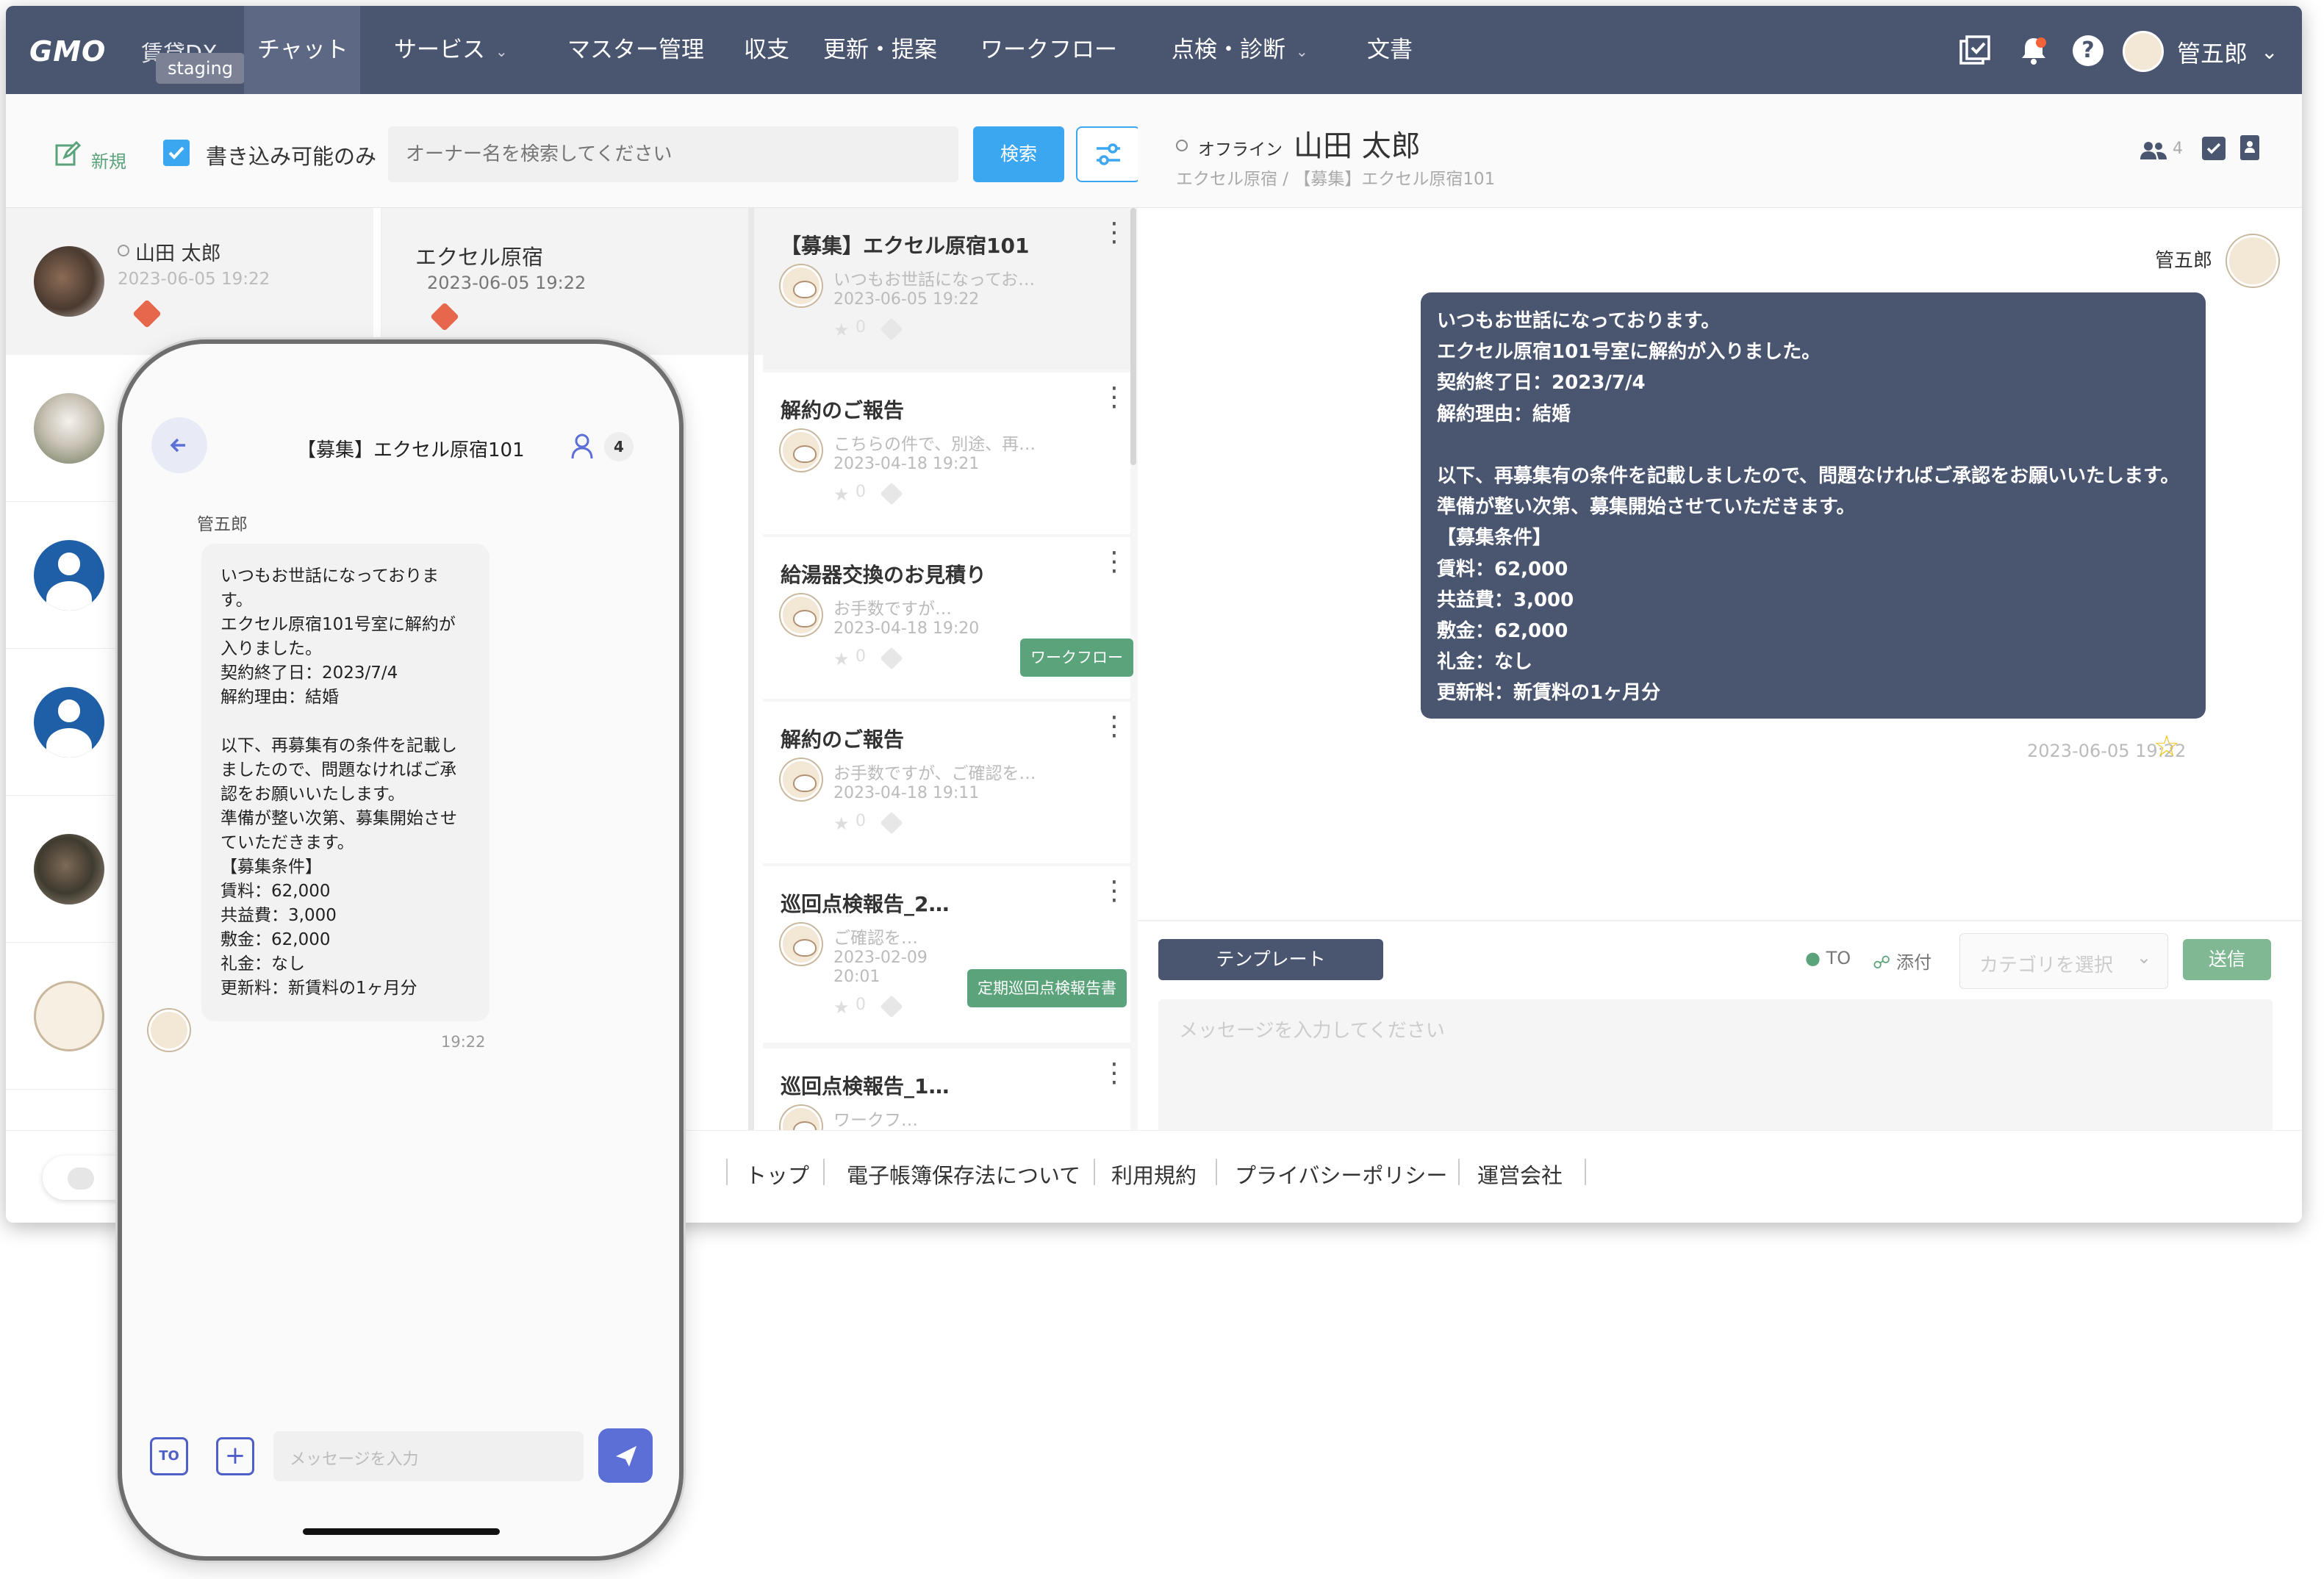  Describe the element at coordinates (338, 770) in the screenshot. I see `message-line: ましたので、問題なければご承` at that location.